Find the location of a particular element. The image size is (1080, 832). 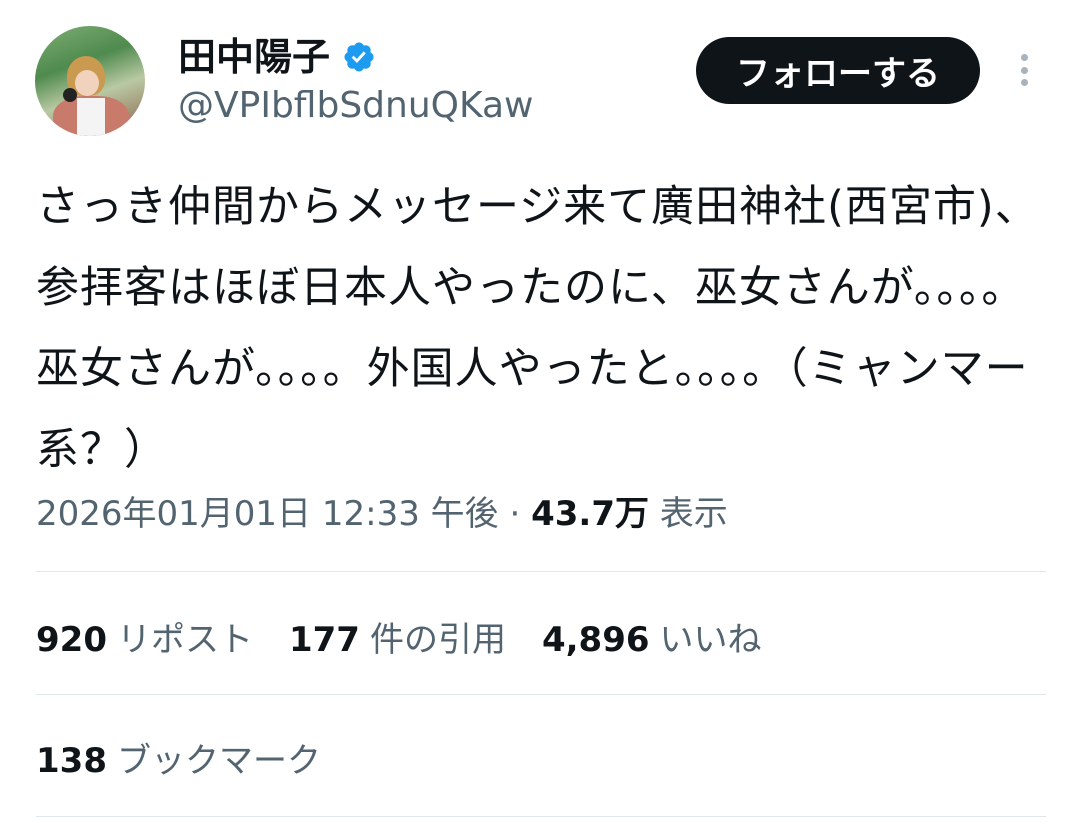

timestamp: 2026年01月01日 12:33 午後 is located at coordinates (267, 514).